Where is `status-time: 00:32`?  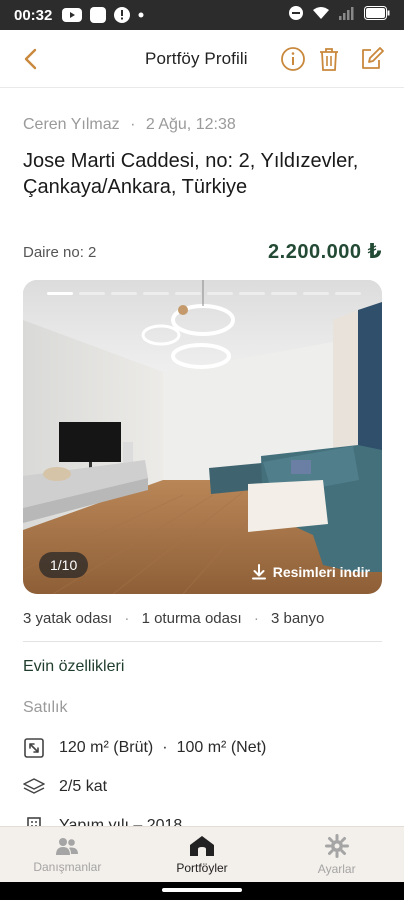 status-time: 00:32 is located at coordinates (33, 15).